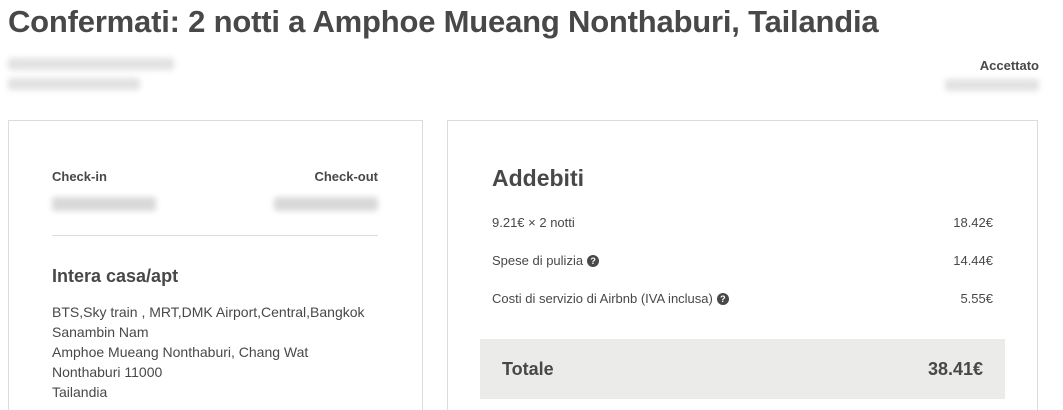  Describe the element at coordinates (976, 298) in the screenshot. I see `charge-amount: 5.55€` at that location.